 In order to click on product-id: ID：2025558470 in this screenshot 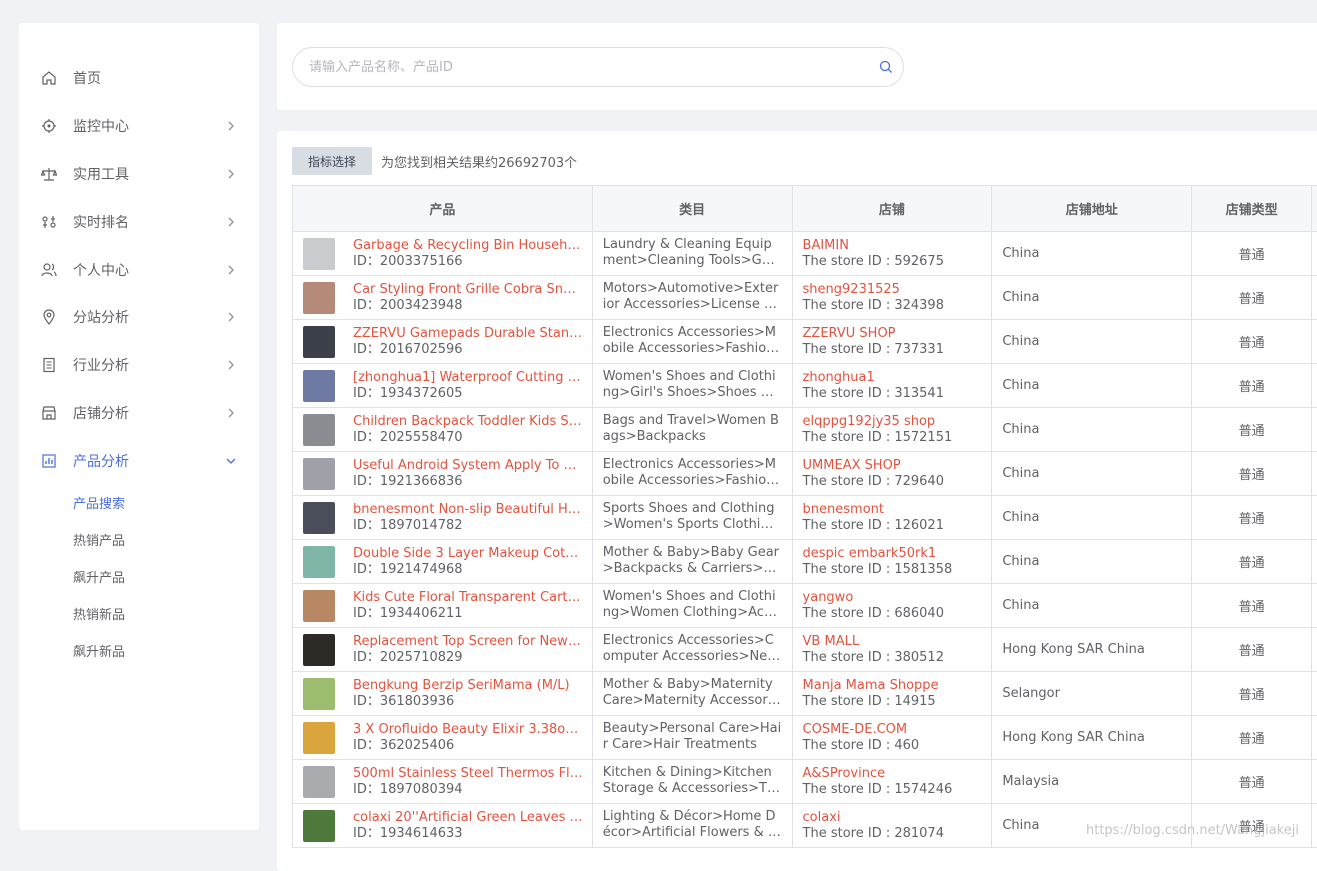, I will do `click(408, 437)`.